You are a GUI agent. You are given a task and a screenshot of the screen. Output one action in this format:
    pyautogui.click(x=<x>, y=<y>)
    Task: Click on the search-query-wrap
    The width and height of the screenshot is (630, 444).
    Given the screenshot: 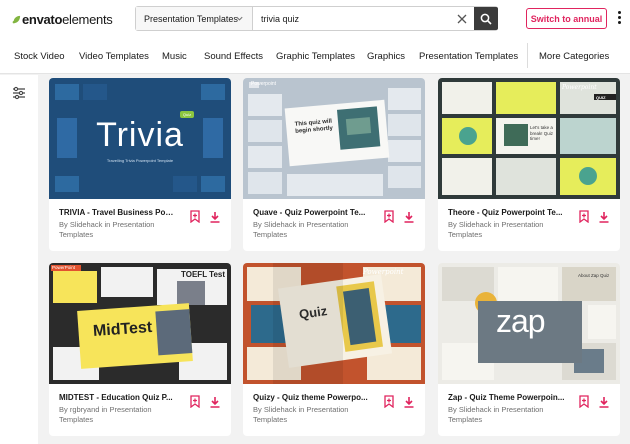 What is the action you would take?
    pyautogui.click(x=363, y=18)
    